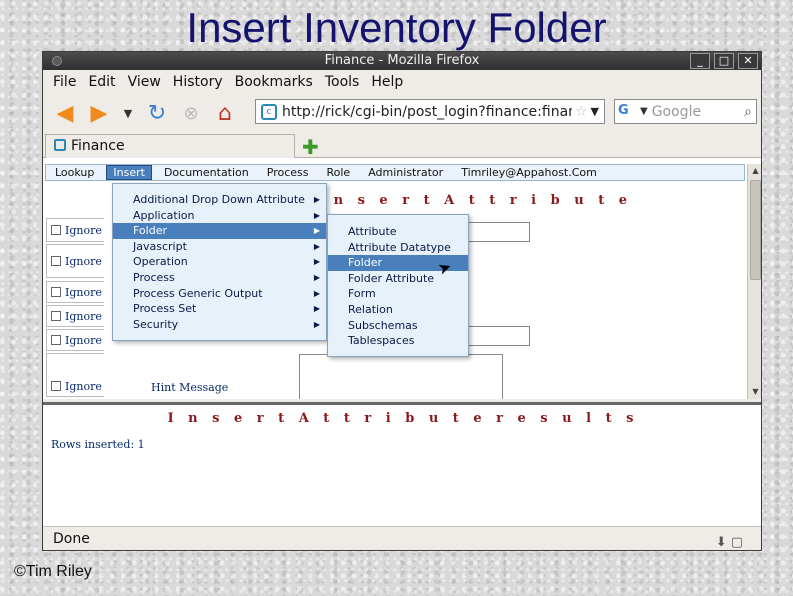  I want to click on folder-submenu-item: Subschemas, so click(398, 326).